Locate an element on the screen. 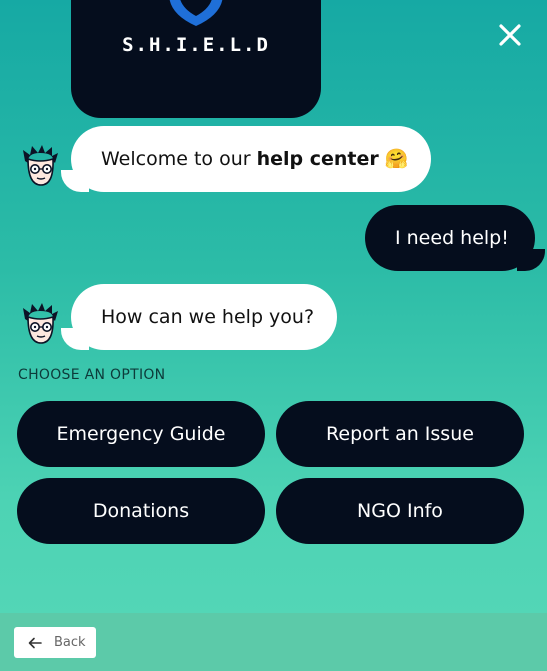 The image size is (547, 671). arrow-left-icon is located at coordinates (35, 642).